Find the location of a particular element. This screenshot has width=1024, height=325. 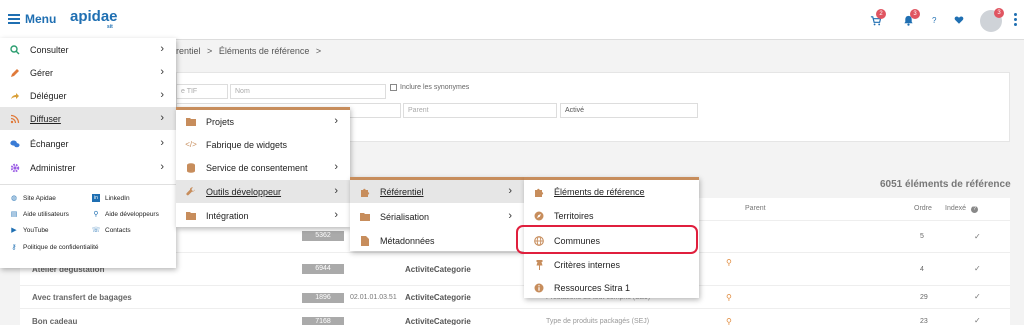

book-icon: ▤ is located at coordinates (14, 214).